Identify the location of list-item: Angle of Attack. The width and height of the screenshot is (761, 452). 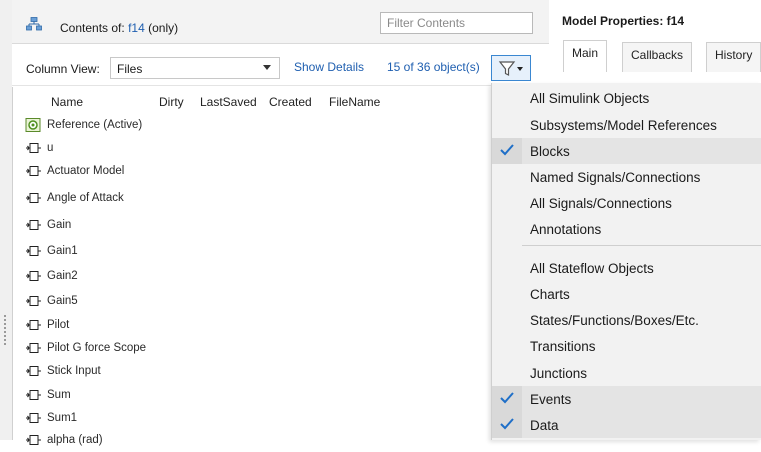
(253, 199).